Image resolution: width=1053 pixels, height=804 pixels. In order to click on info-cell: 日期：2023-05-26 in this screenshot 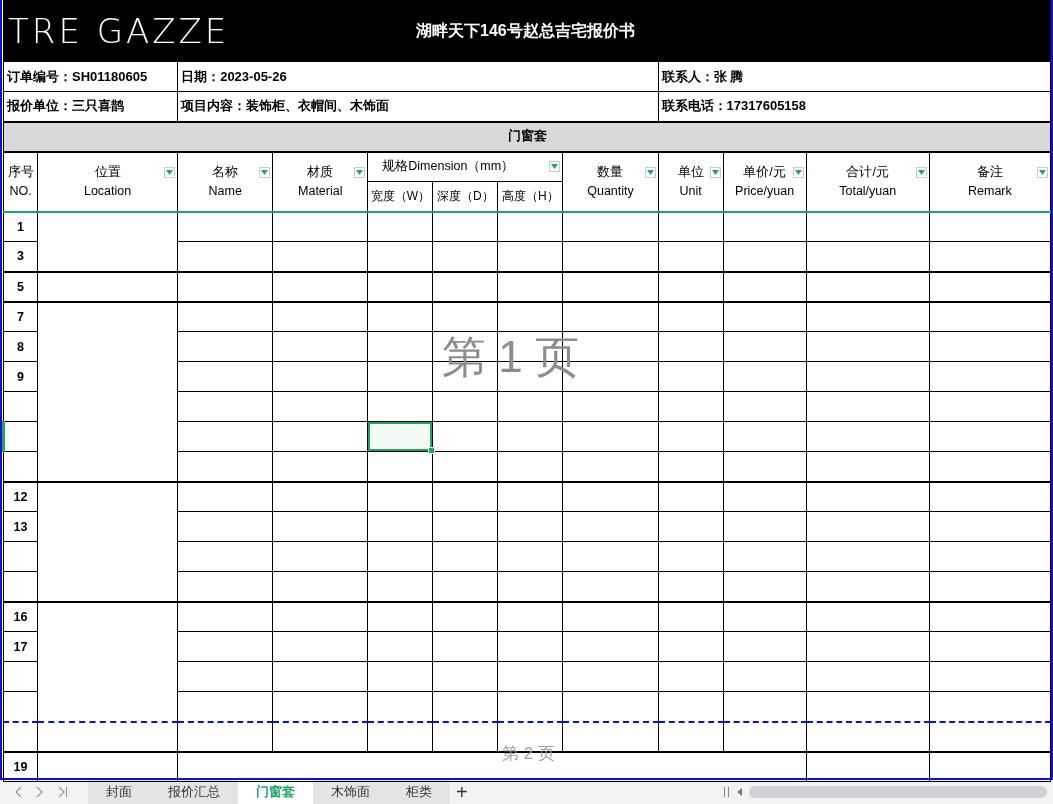, I will do `click(418, 76)`.